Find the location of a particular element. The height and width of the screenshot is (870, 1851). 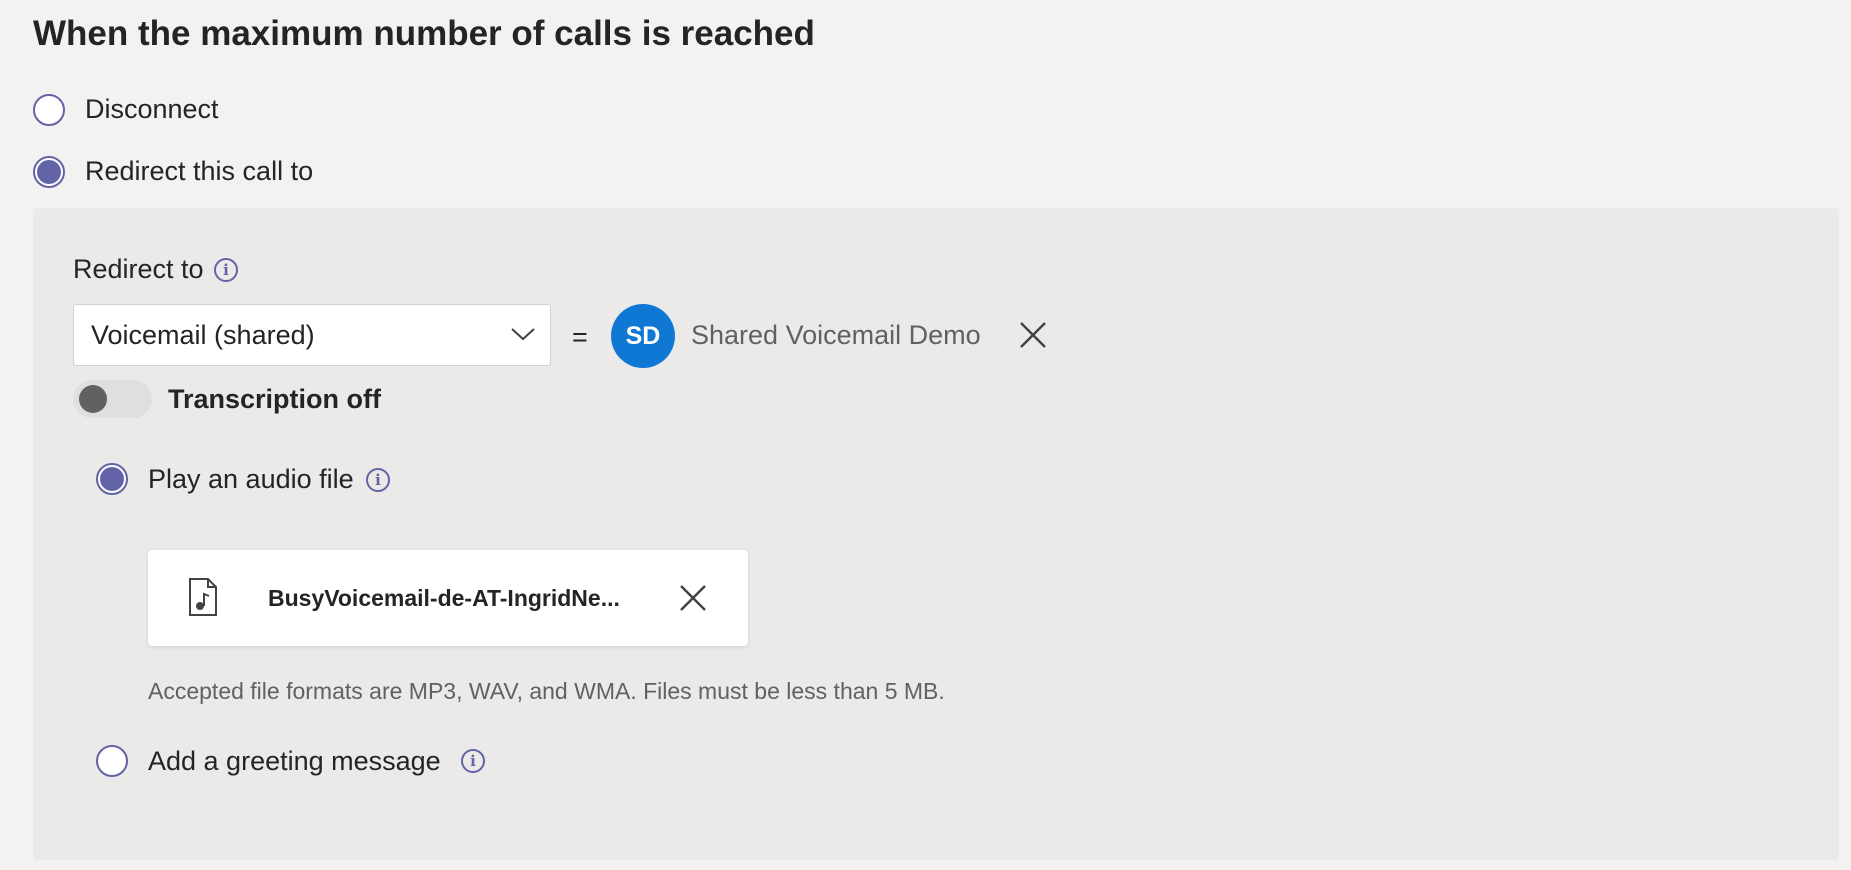

avatar: SD is located at coordinates (643, 336).